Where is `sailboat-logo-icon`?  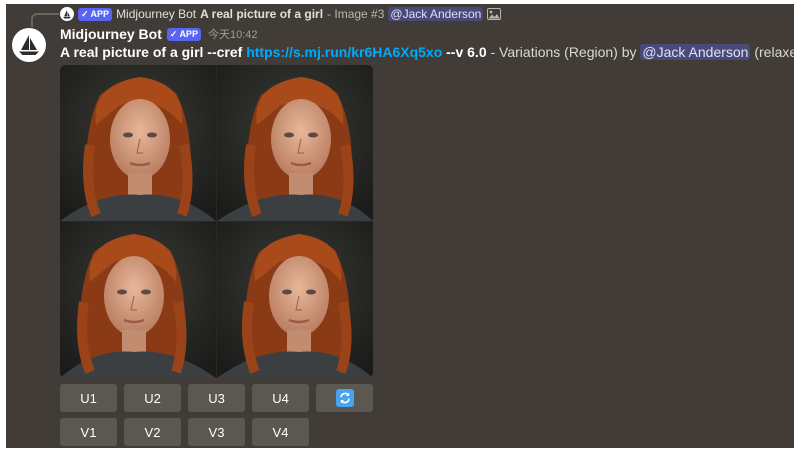 sailboat-logo-icon is located at coordinates (29, 45).